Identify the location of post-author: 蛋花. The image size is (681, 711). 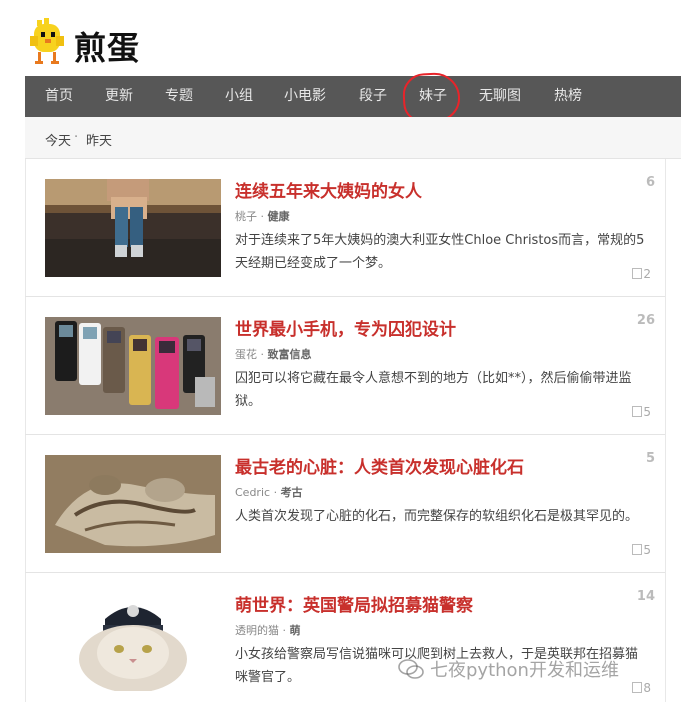
(246, 354).